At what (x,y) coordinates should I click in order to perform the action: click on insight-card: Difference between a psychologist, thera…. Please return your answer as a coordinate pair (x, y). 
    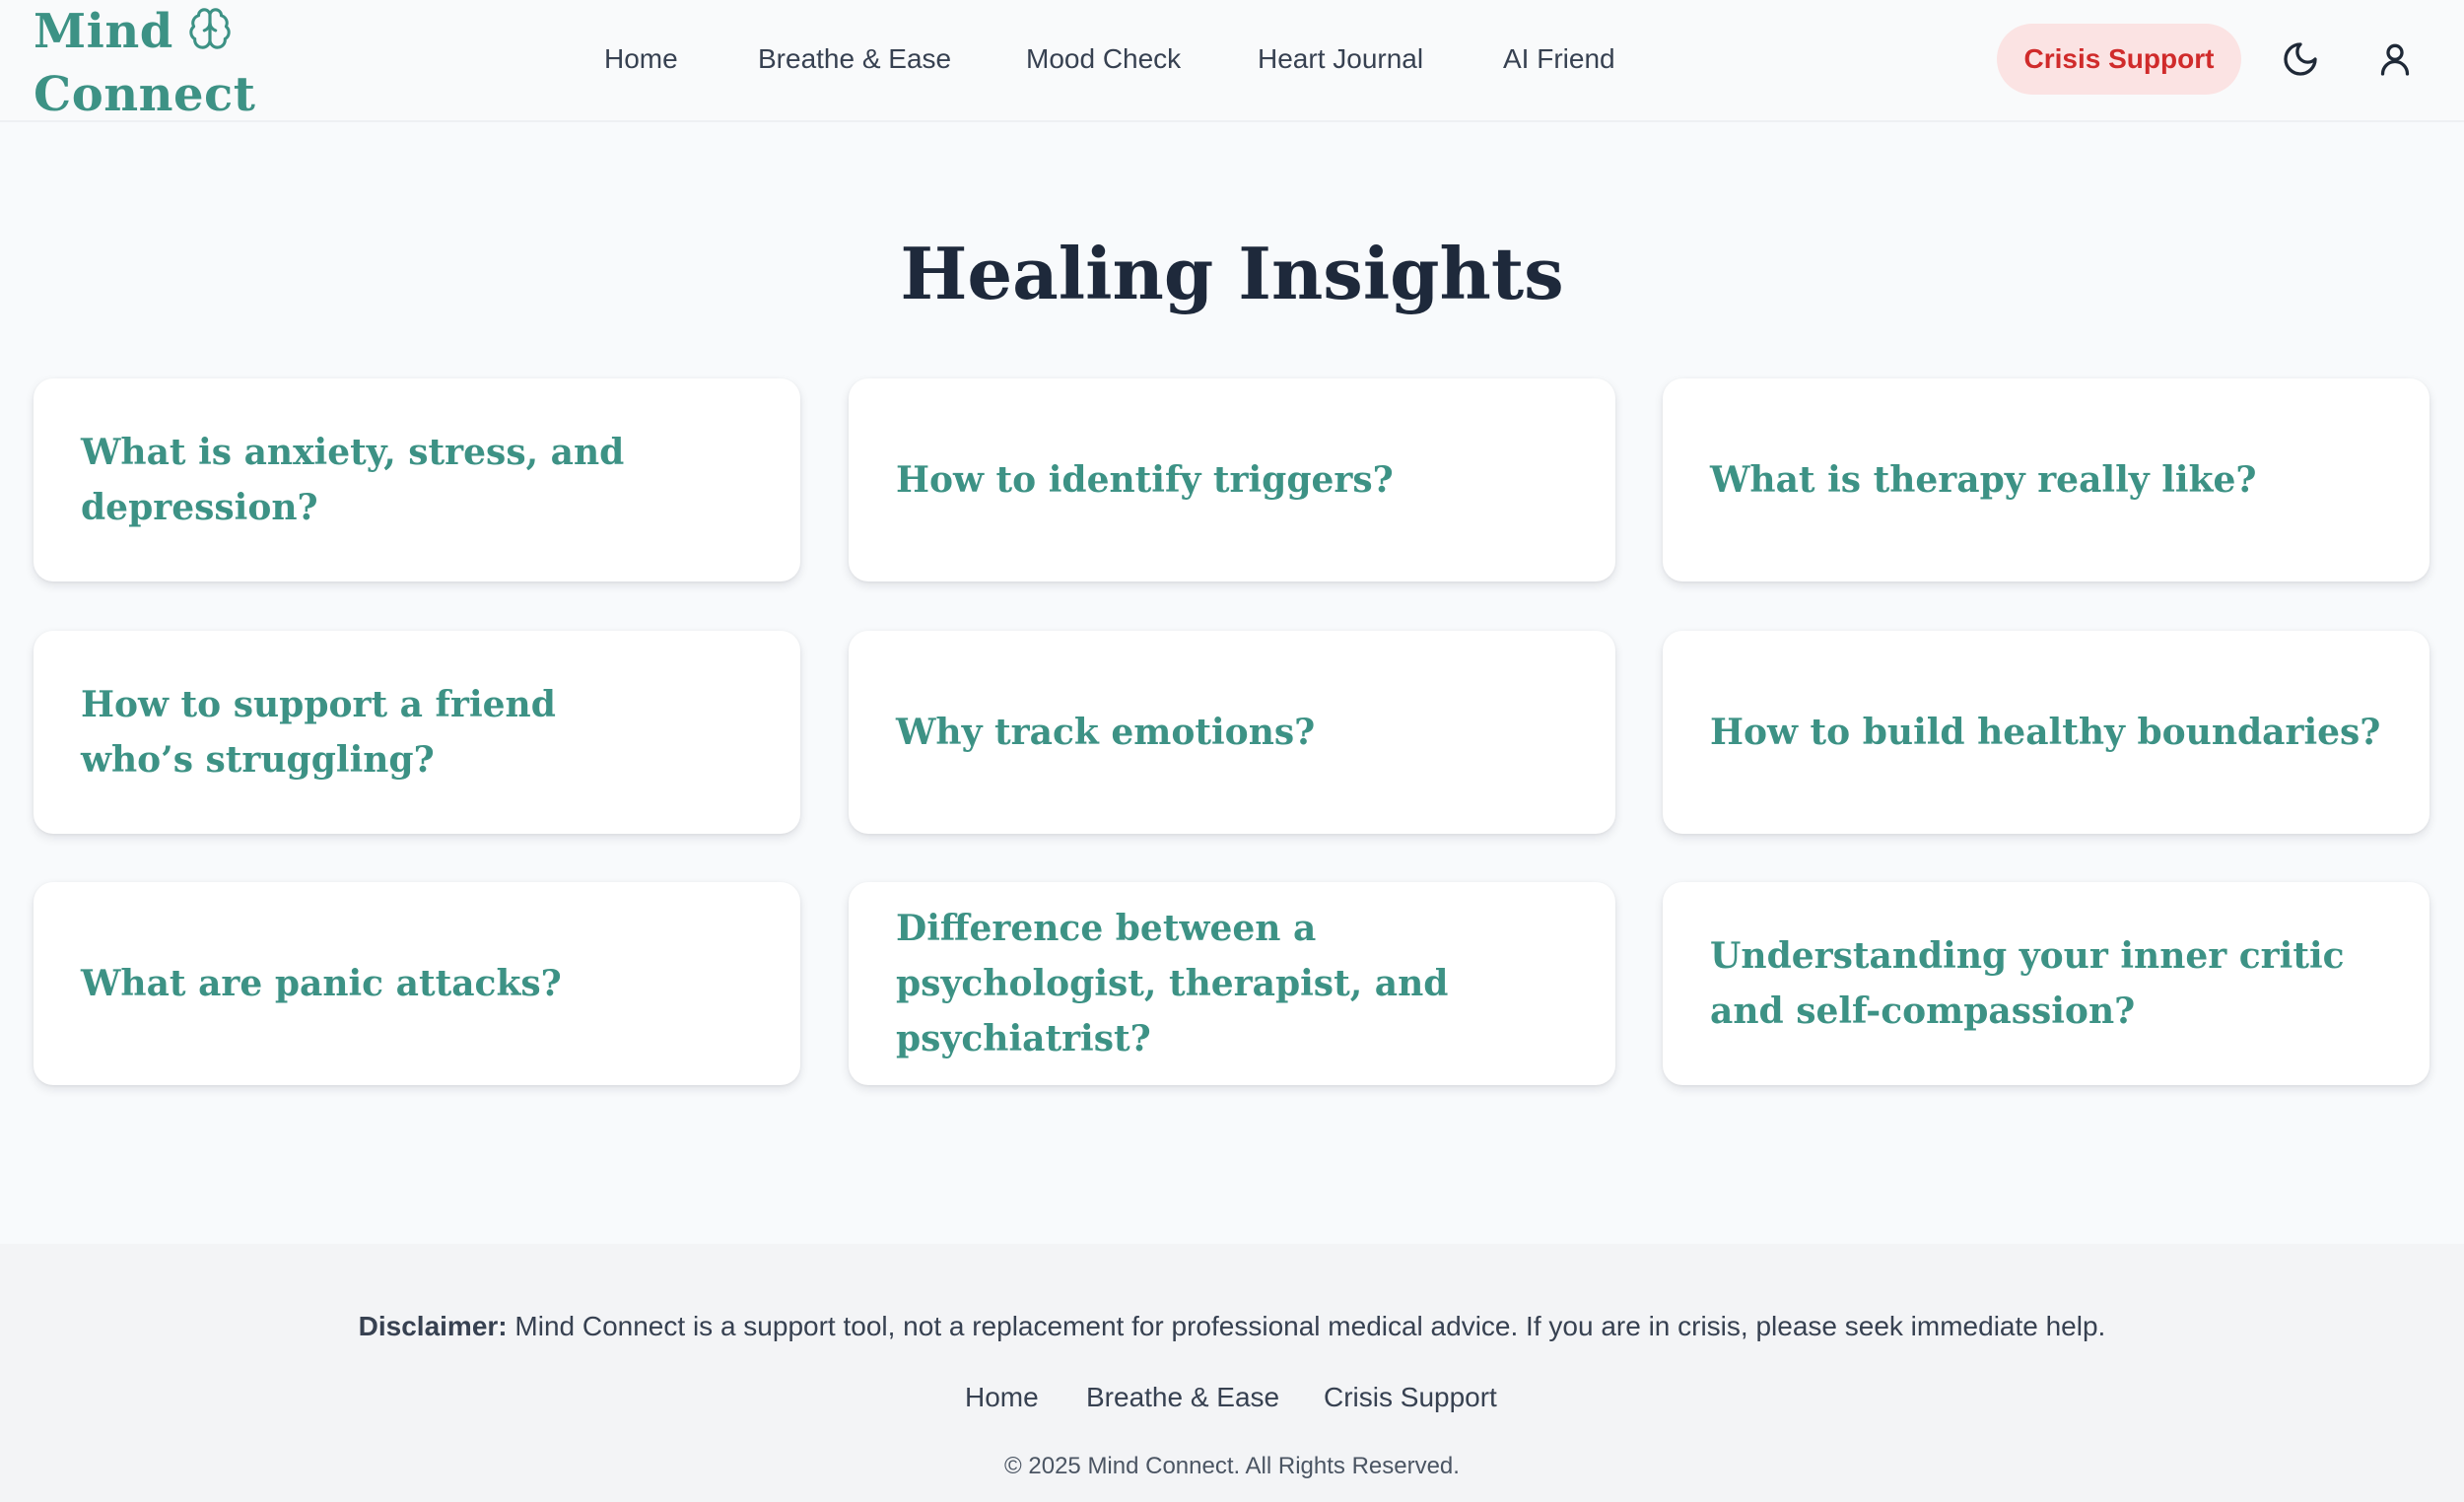
    Looking at the image, I should click on (1232, 983).